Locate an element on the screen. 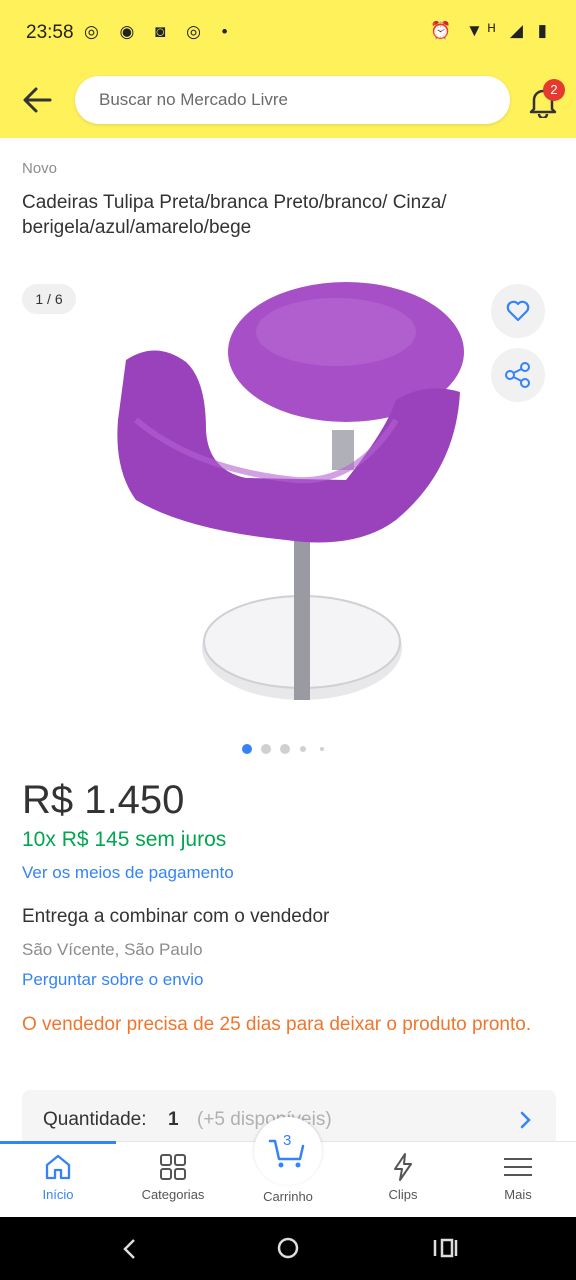 The image size is (576, 1280). tab-inicio: Início is located at coordinates (58, 1179).